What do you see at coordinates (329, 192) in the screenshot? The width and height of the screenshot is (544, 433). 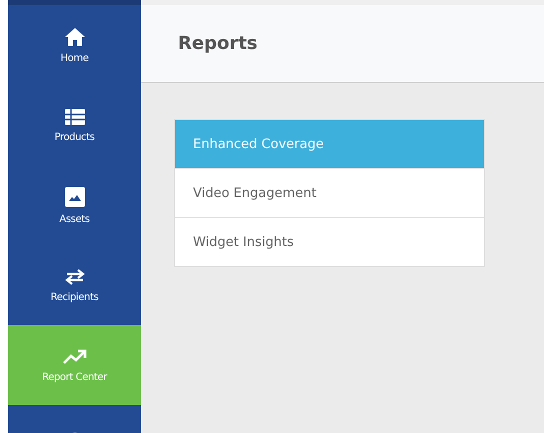 I see `report-list-item: Video Engagement` at bounding box center [329, 192].